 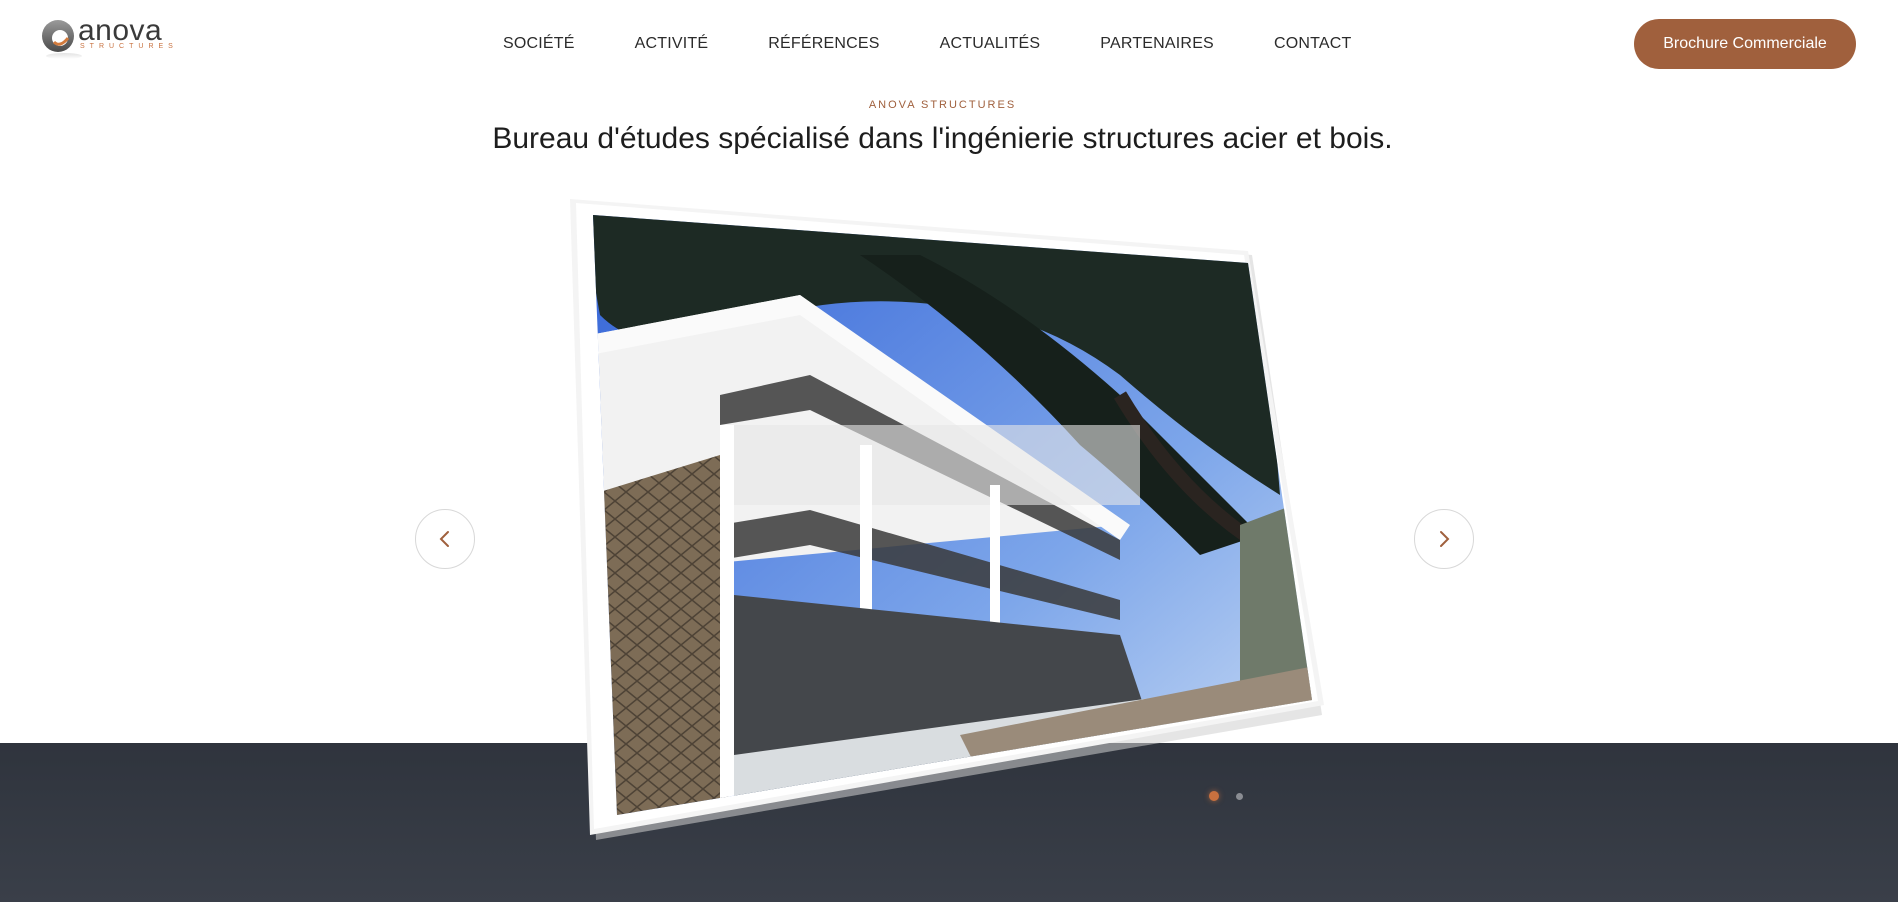 What do you see at coordinates (990, 44) in the screenshot?
I see `nav-item-actualites: ACTUALITÉS` at bounding box center [990, 44].